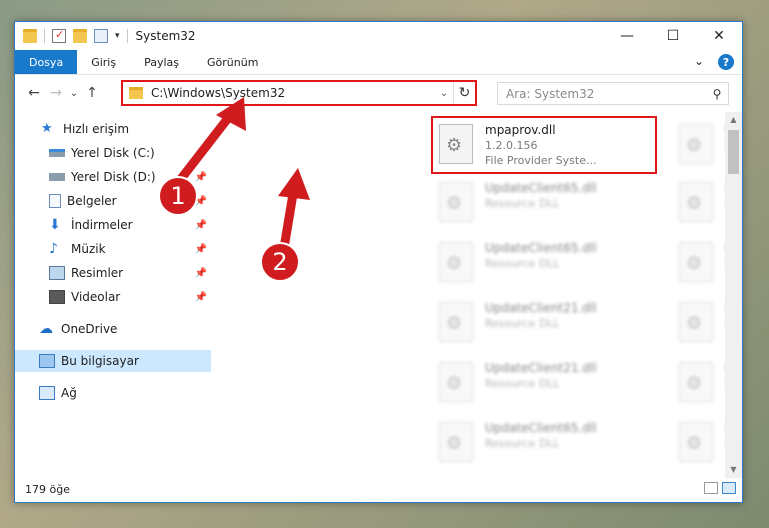  I want to click on view-toggle, so click(720, 488).